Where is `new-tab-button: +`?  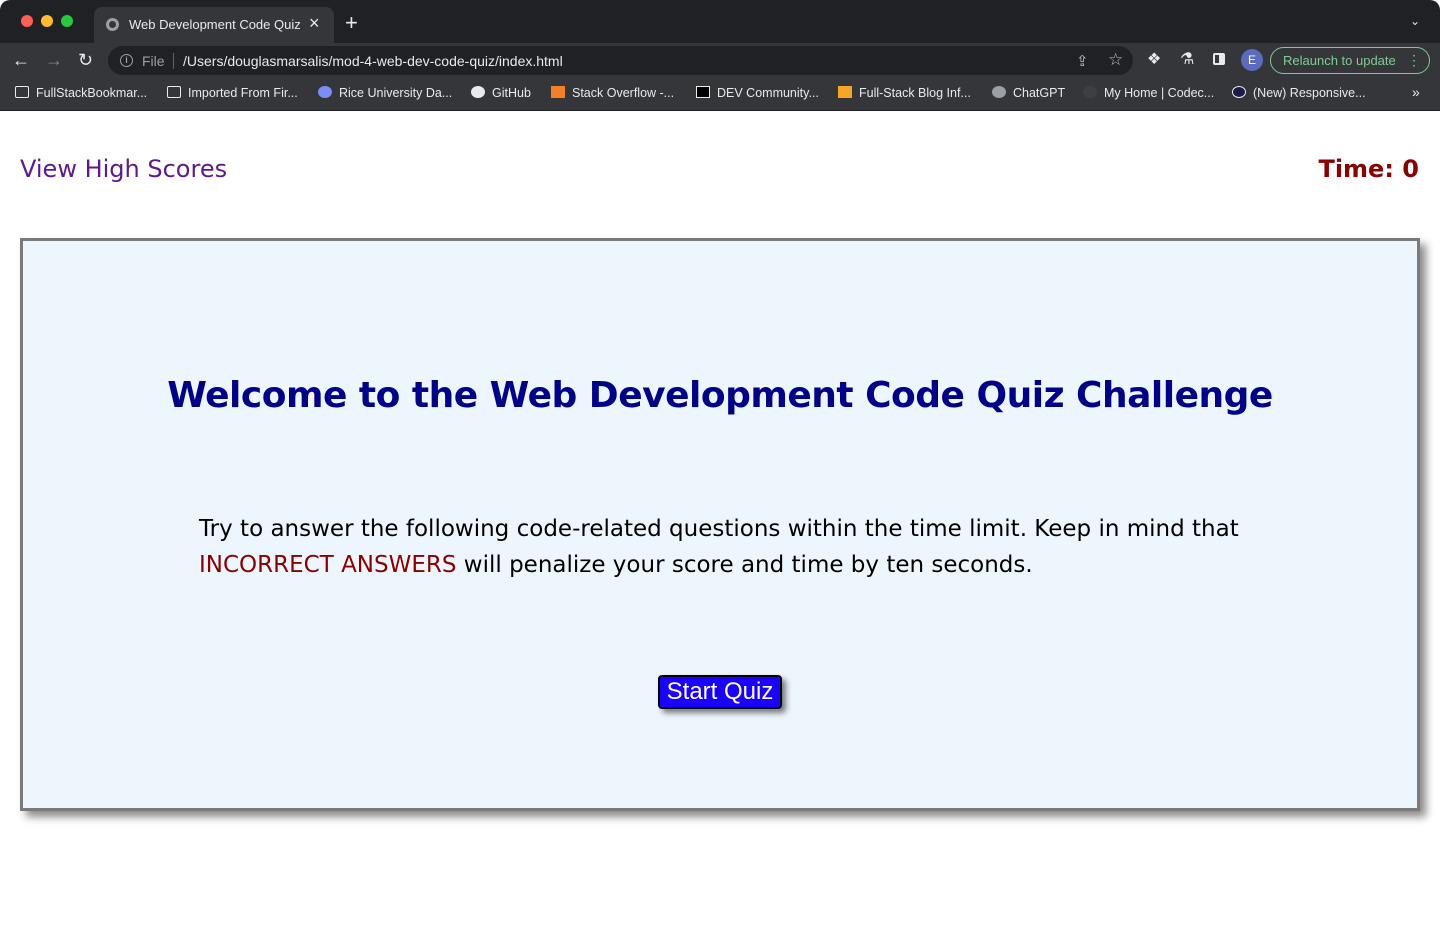 new-tab-button: + is located at coordinates (351, 23).